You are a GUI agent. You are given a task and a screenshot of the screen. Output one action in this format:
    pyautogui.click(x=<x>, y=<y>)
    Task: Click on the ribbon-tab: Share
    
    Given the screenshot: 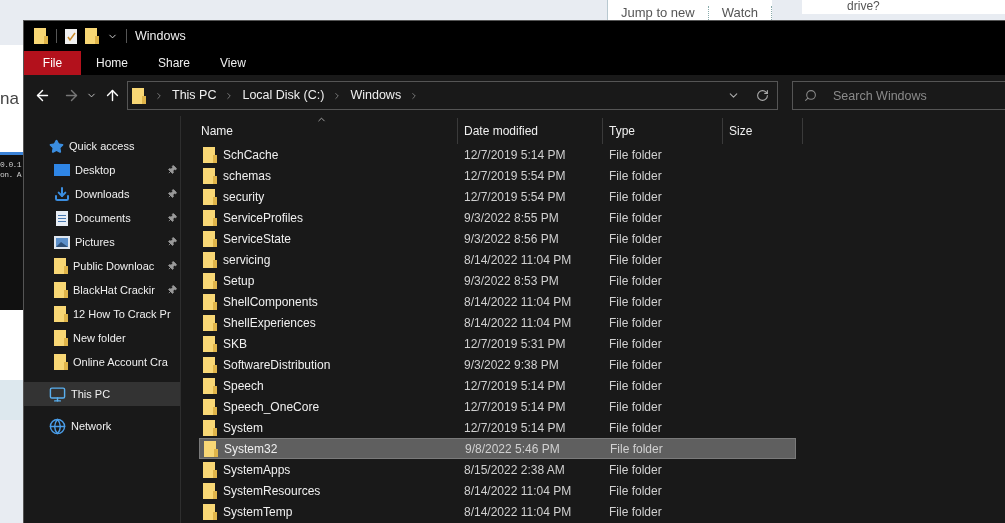 What is the action you would take?
    pyautogui.click(x=174, y=63)
    